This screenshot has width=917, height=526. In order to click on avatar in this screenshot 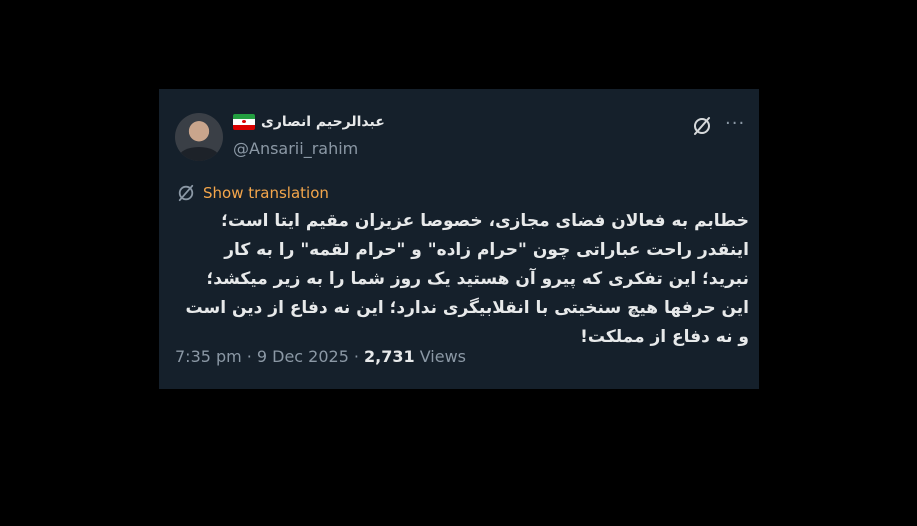, I will do `click(199, 137)`.